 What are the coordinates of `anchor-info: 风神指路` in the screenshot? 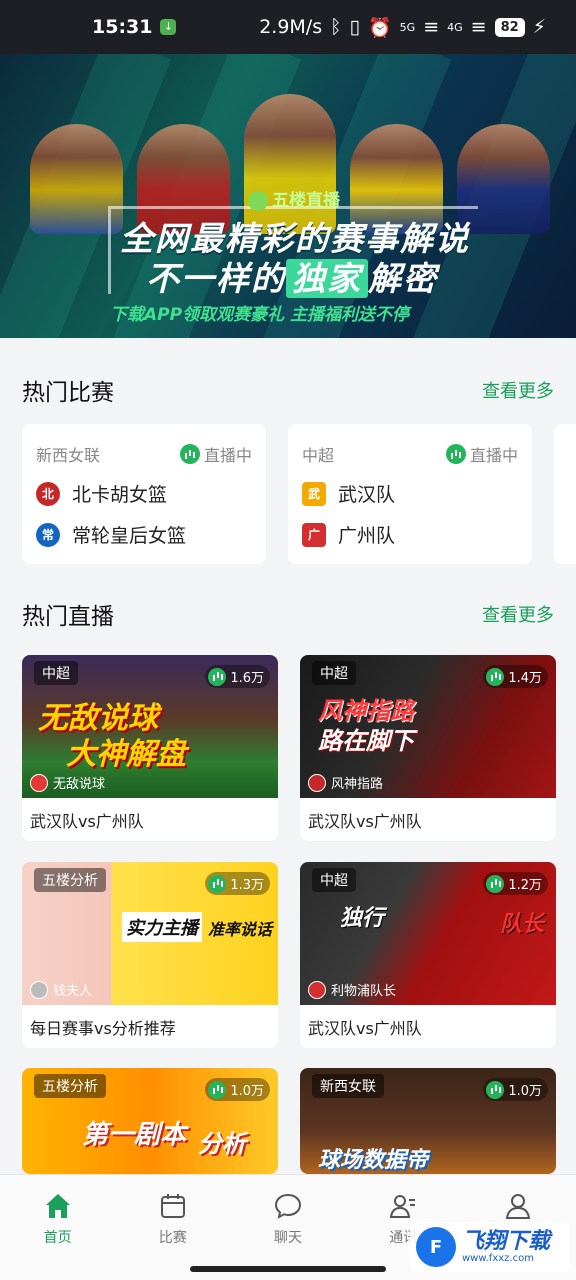 It's located at (345, 782).